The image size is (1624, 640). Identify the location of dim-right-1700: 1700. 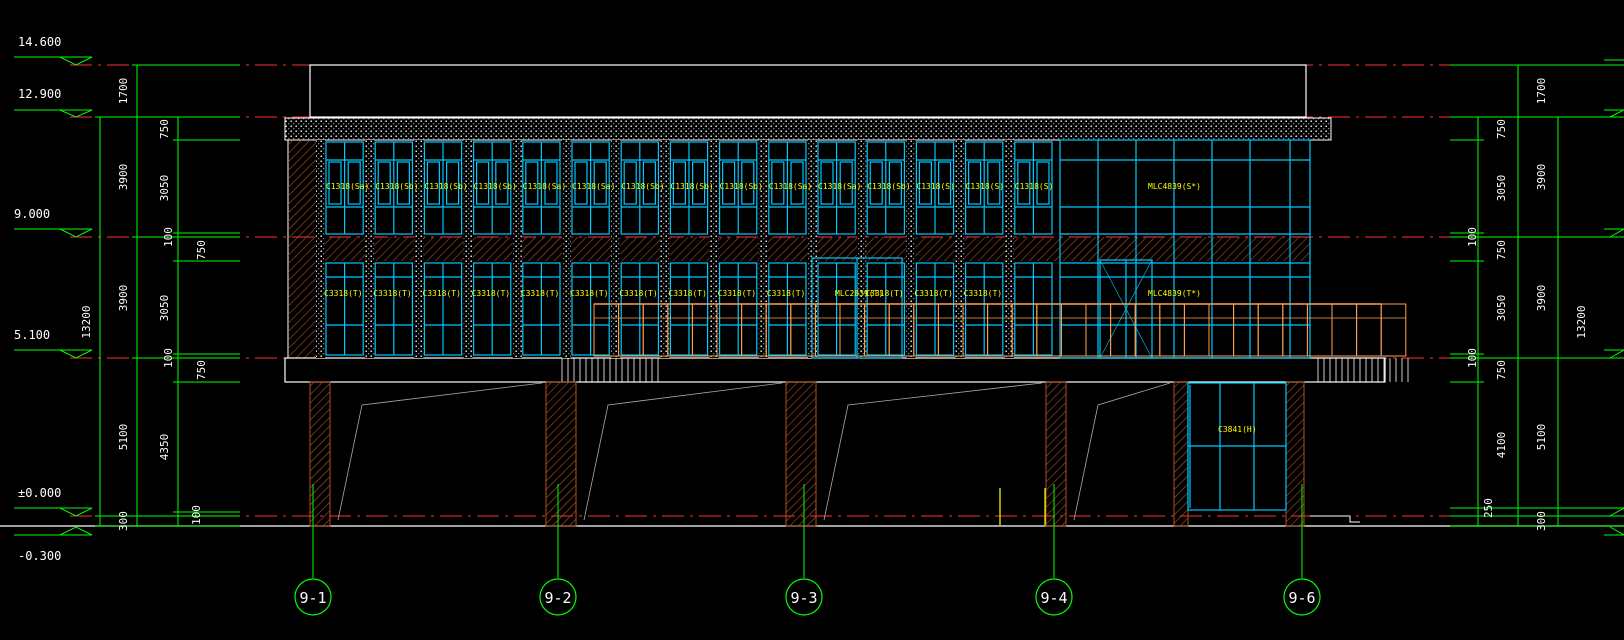
(1541, 91).